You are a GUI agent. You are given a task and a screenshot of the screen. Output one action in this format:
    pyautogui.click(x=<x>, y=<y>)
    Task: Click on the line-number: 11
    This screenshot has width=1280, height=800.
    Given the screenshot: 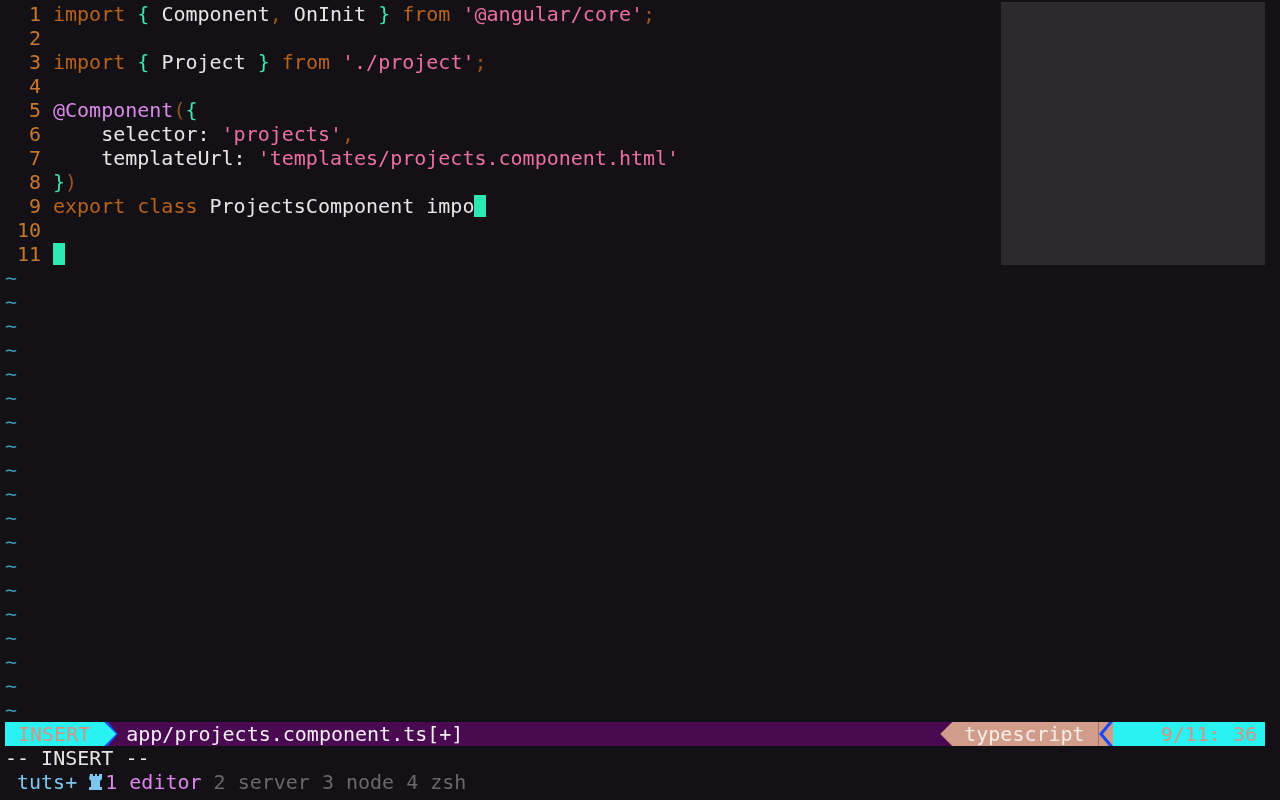 What is the action you would take?
    pyautogui.click(x=28, y=254)
    